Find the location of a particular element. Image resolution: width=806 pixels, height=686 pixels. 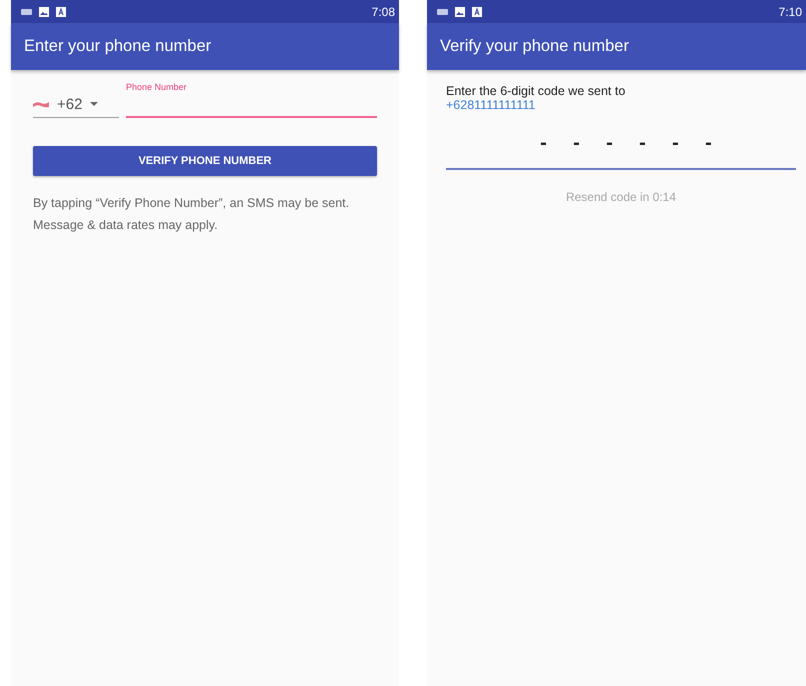

resend-code-text: Resend code in 0:14 is located at coordinates (621, 197).